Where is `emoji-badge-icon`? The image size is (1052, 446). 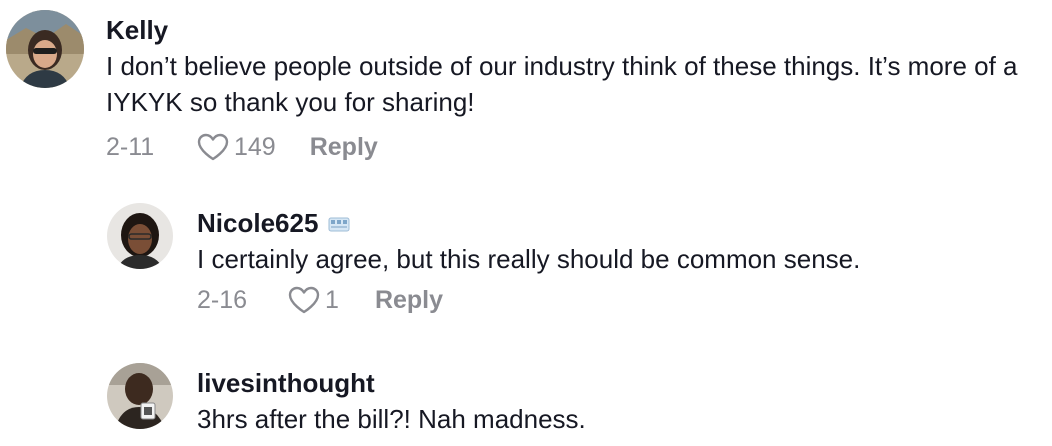 emoji-badge-icon is located at coordinates (339, 224).